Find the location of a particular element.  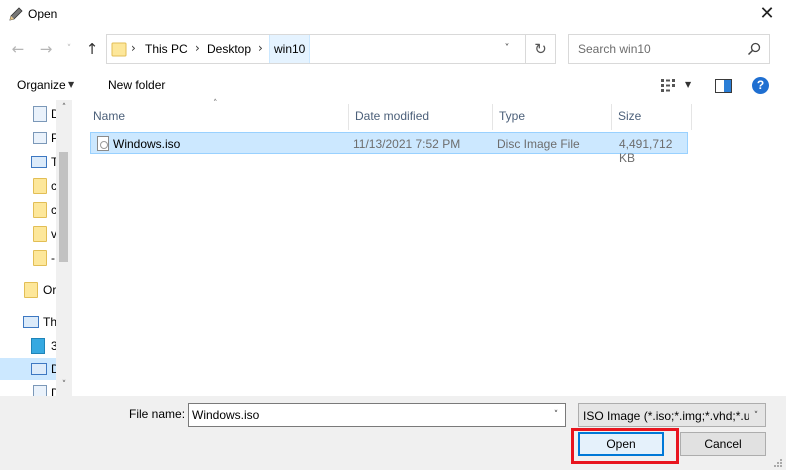

disc-image-icon is located at coordinates (103, 143).